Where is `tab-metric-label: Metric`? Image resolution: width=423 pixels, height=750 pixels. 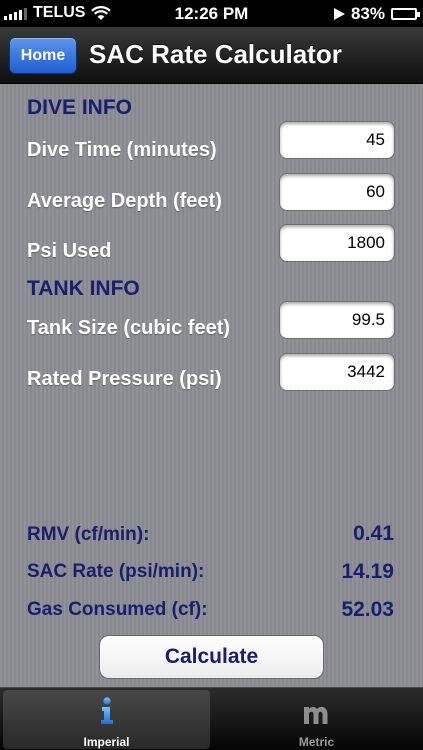 tab-metric-label: Metric is located at coordinates (316, 742).